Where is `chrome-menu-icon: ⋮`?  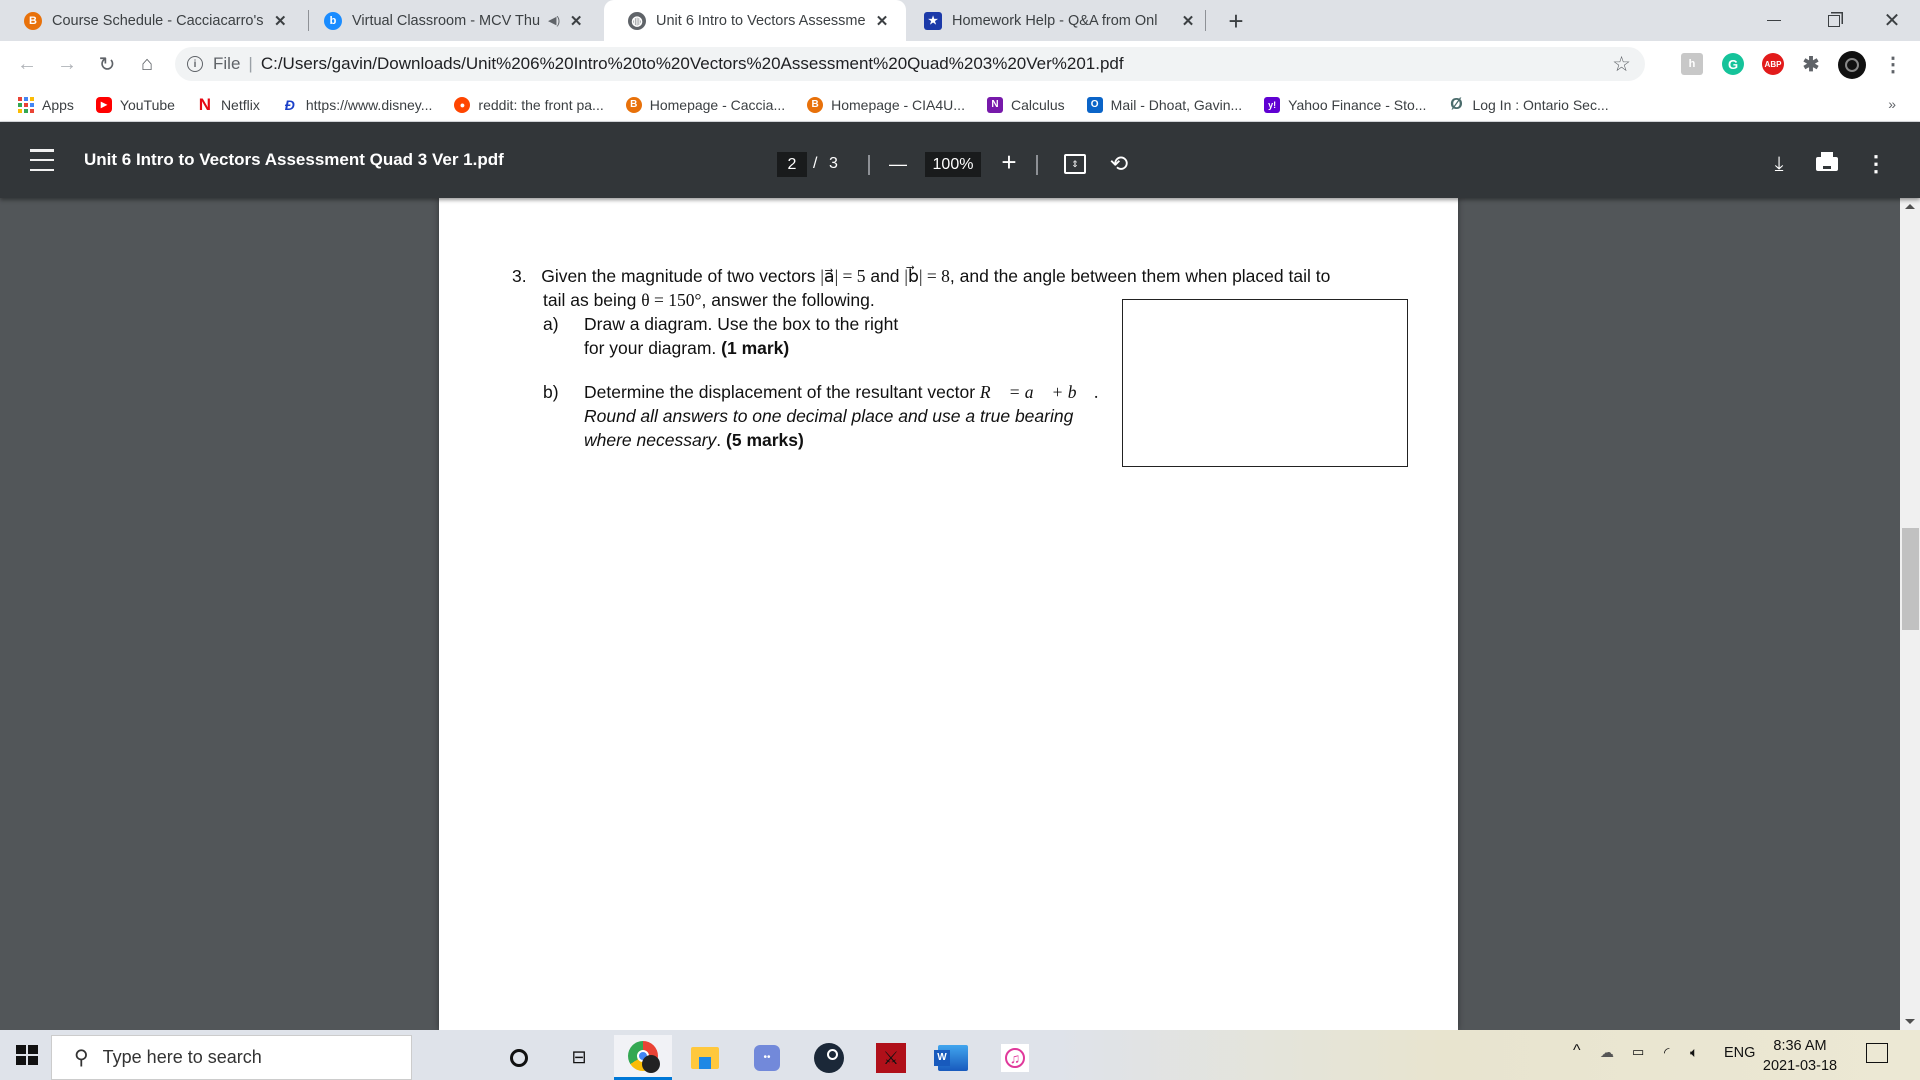 chrome-menu-icon: ⋮ is located at coordinates (1893, 64).